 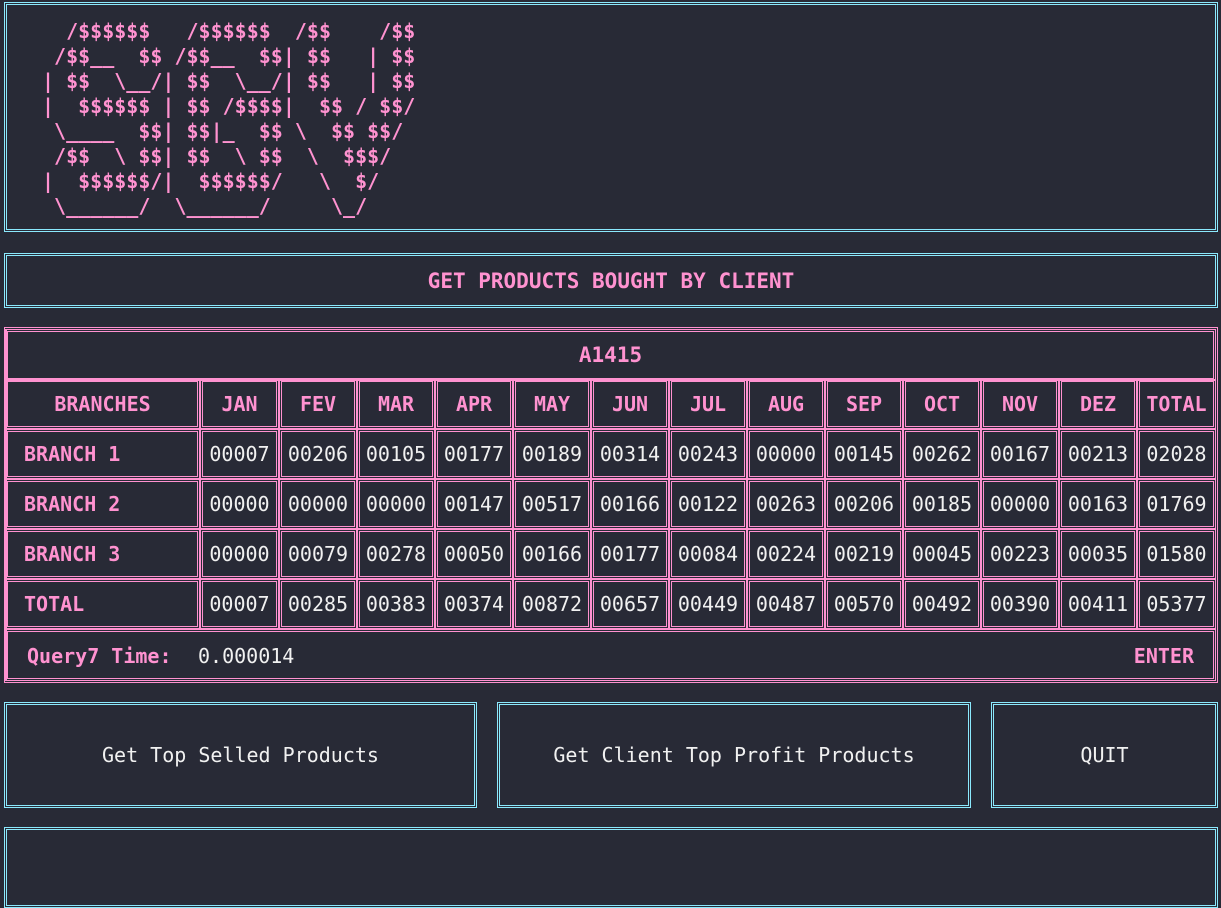 What do you see at coordinates (99, 656) in the screenshot?
I see `query-time-label: Query7 Time:` at bounding box center [99, 656].